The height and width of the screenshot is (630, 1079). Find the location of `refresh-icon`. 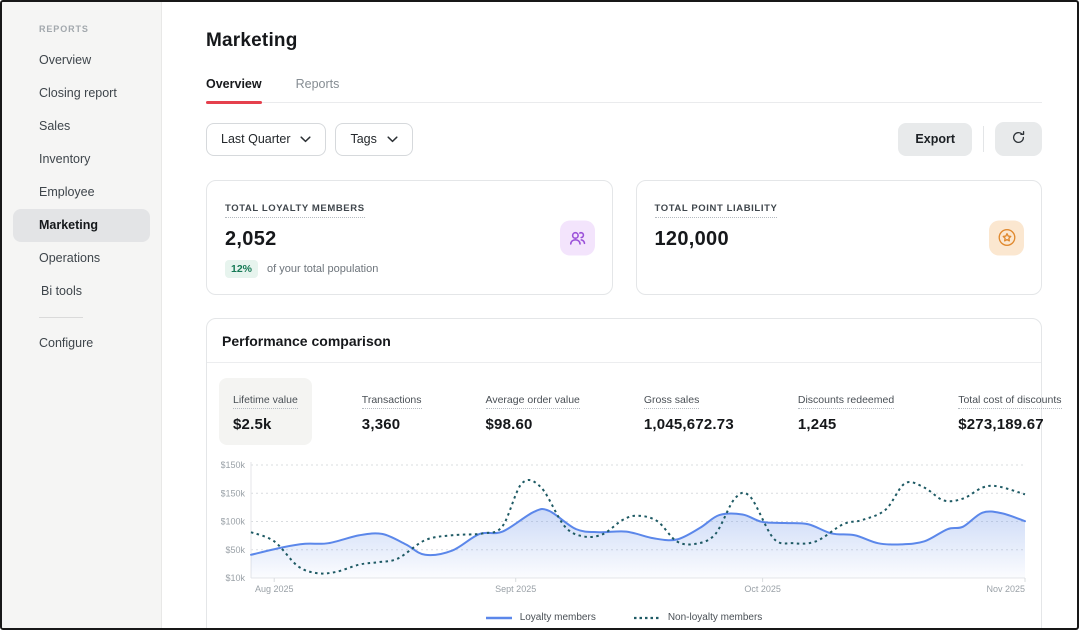

refresh-icon is located at coordinates (1018, 139).